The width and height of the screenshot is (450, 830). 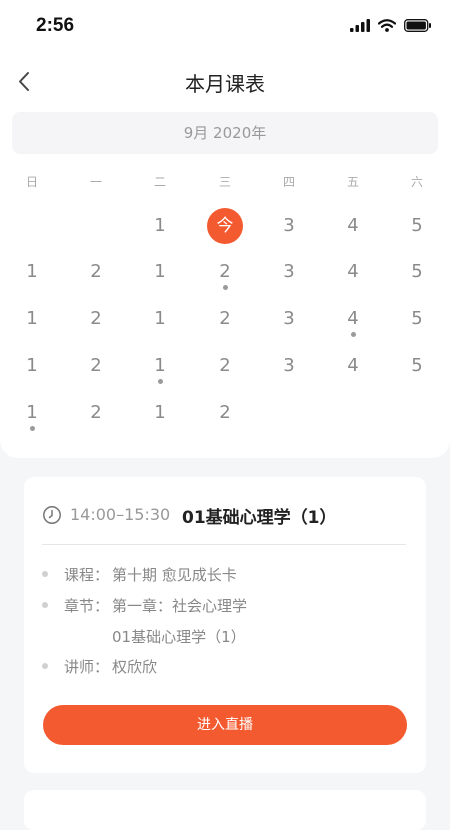 I want to click on cellular-signal-icon, so click(x=360, y=25).